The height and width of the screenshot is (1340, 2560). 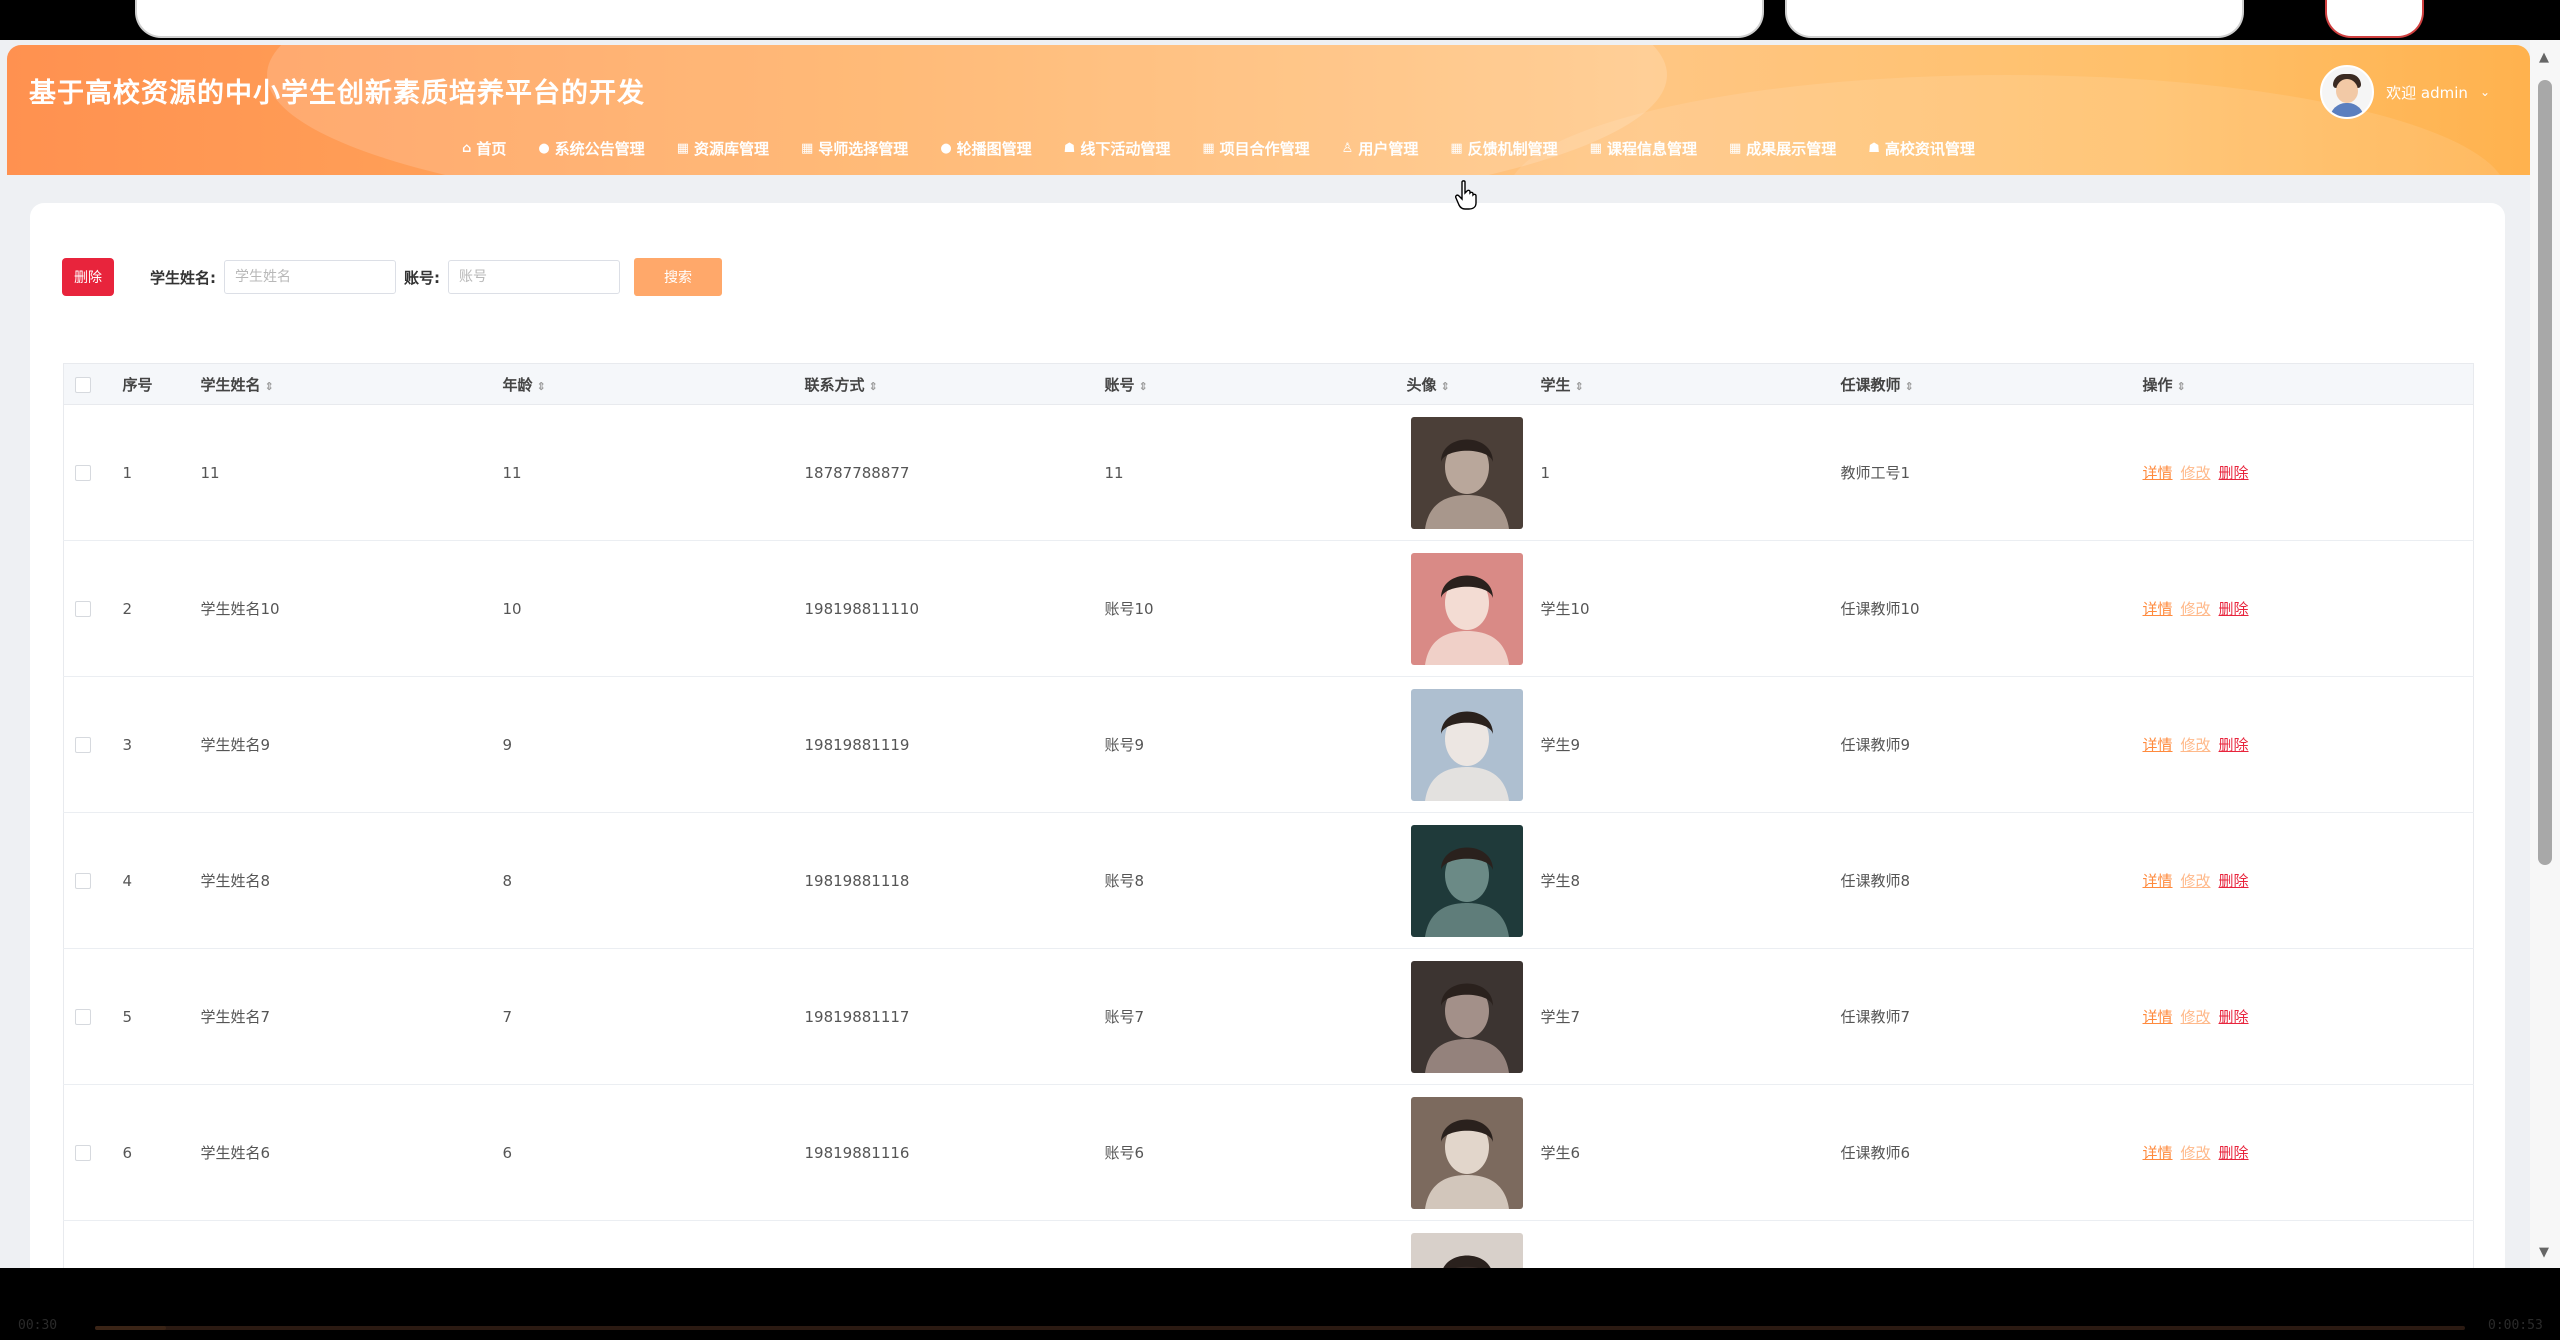 What do you see at coordinates (1119, 384) in the screenshot?
I see `col-account-label: 账号` at bounding box center [1119, 384].